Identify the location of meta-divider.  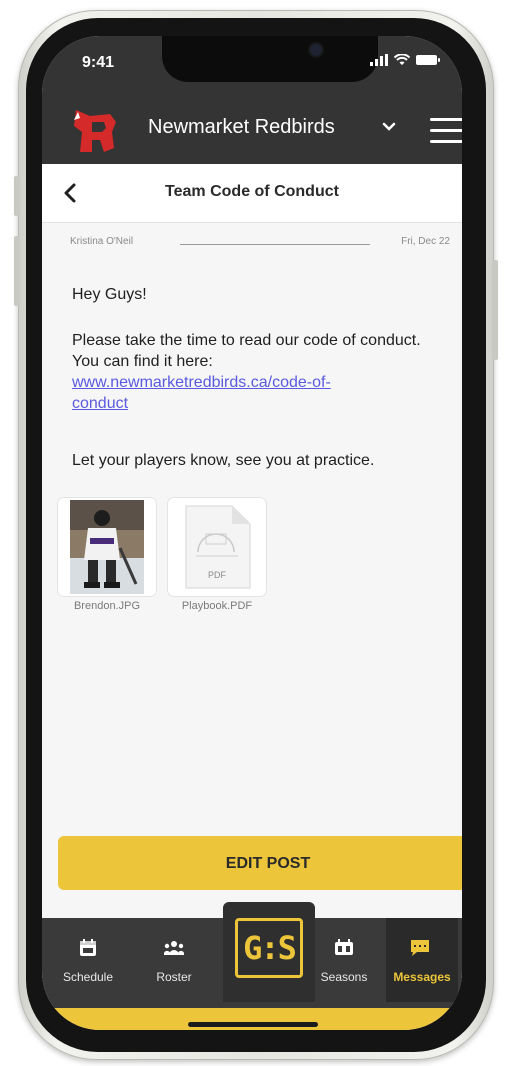
(275, 244).